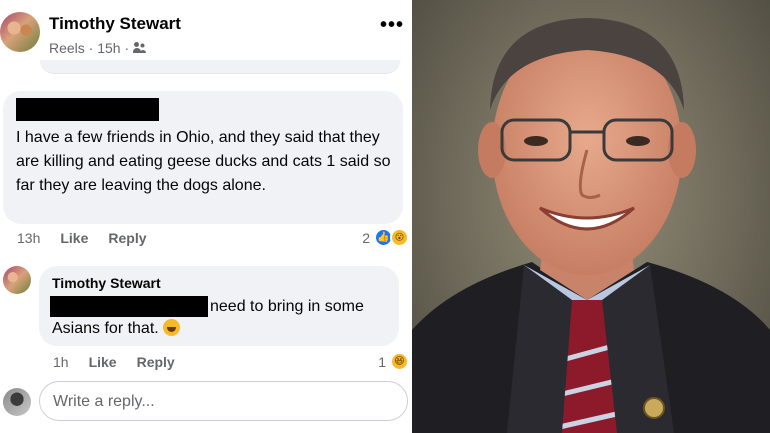 This screenshot has height=433, width=770. What do you see at coordinates (366, 237) in the screenshot?
I see `reaction-count: 2` at bounding box center [366, 237].